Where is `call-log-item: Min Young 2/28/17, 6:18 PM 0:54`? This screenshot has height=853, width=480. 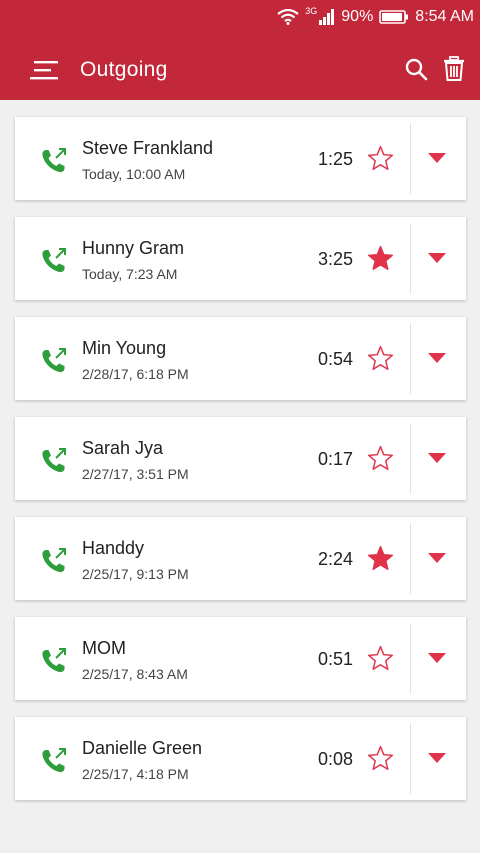
call-log-item: Min Young 2/28/17, 6:18 PM 0:54 is located at coordinates (240, 358).